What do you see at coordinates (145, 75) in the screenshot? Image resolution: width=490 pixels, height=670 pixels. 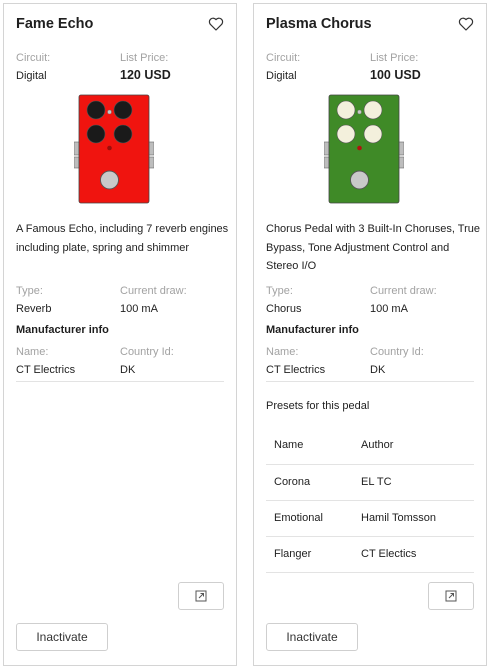 I see `price-value: 120 USD` at bounding box center [145, 75].